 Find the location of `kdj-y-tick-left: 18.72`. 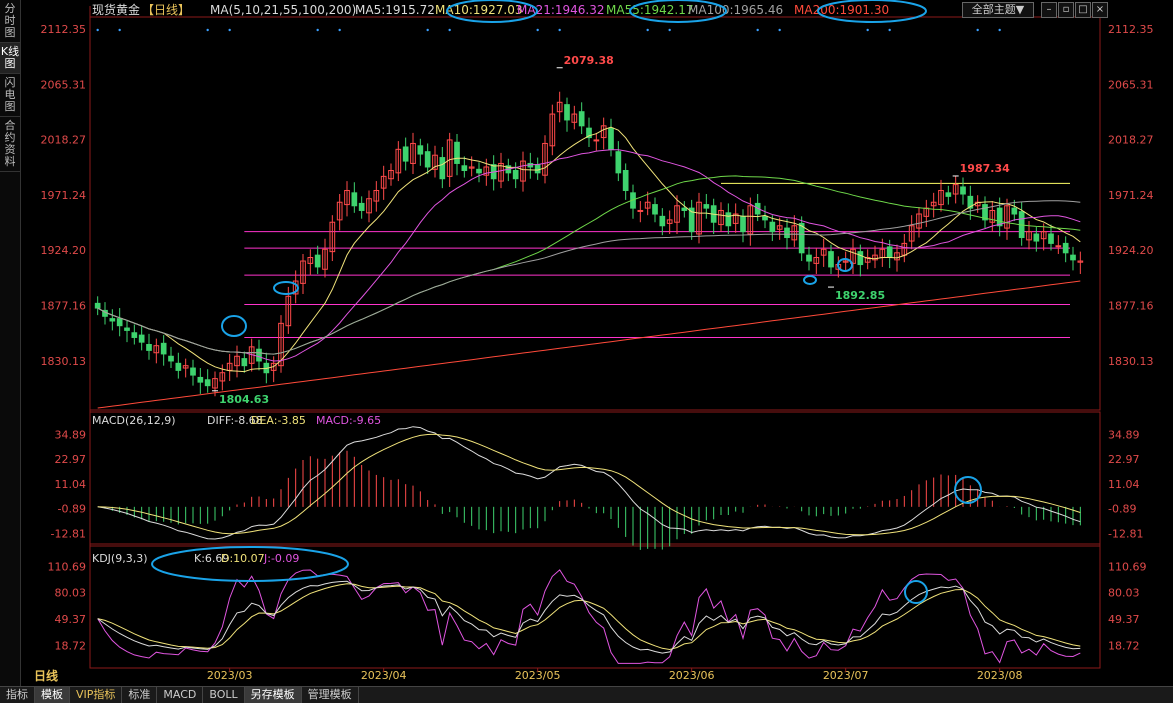

kdj-y-tick-left: 18.72 is located at coordinates (71, 646).